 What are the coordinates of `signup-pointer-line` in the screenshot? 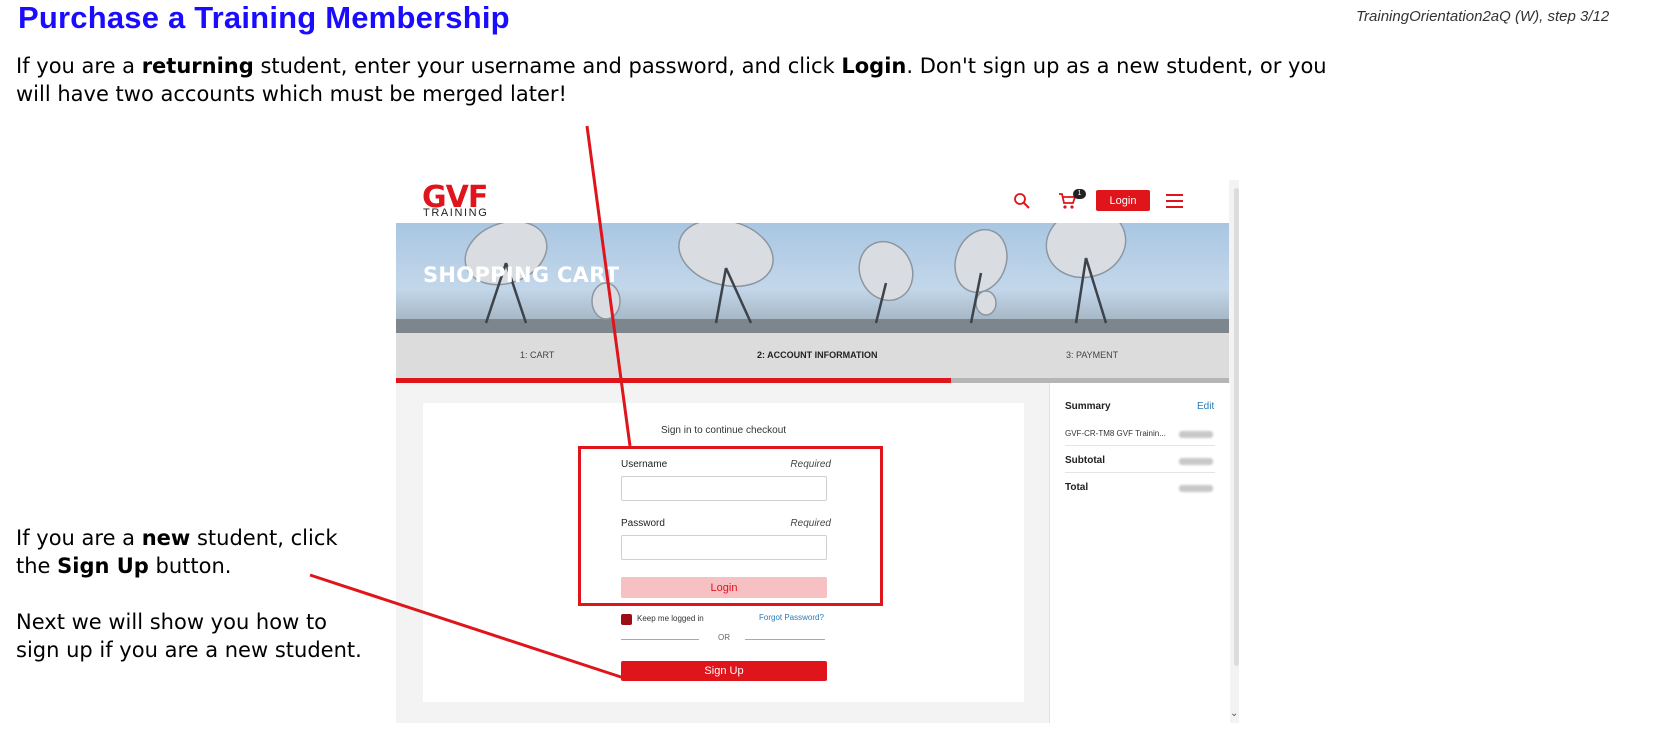 It's located at (467, 626).